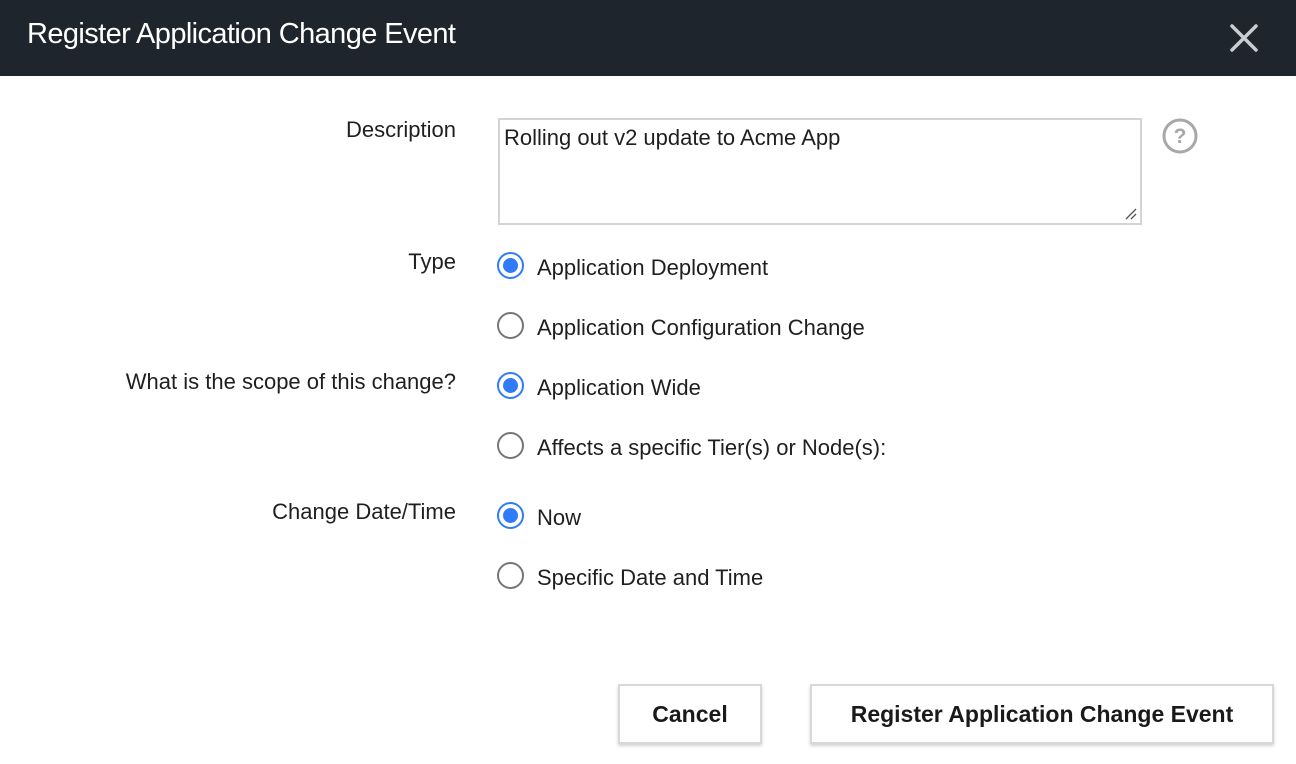 The height and width of the screenshot is (764, 1296). I want to click on radio-label: Specific Date and Time, so click(650, 577).